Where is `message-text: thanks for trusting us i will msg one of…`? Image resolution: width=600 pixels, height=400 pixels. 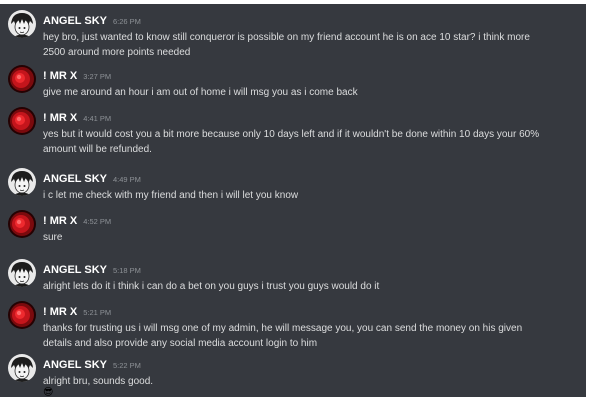
message-text: thanks for trusting us i will msg one of… is located at coordinates (283, 336).